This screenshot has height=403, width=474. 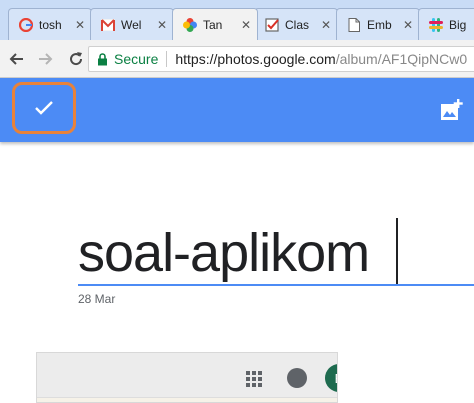 I want to click on tab-google-photos: Tan ✕, so click(x=215, y=24).